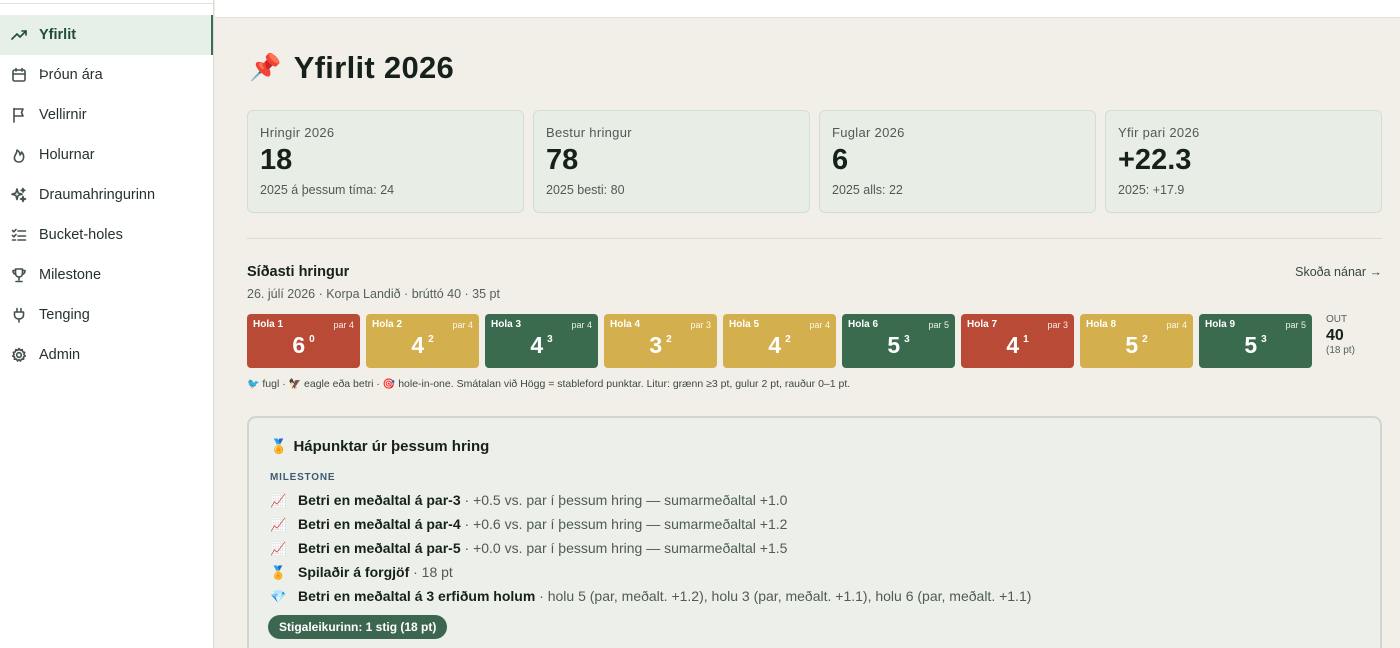 Image resolution: width=1400 pixels, height=648 pixels. What do you see at coordinates (19, 195) in the screenshot?
I see `sparkles-icon` at bounding box center [19, 195].